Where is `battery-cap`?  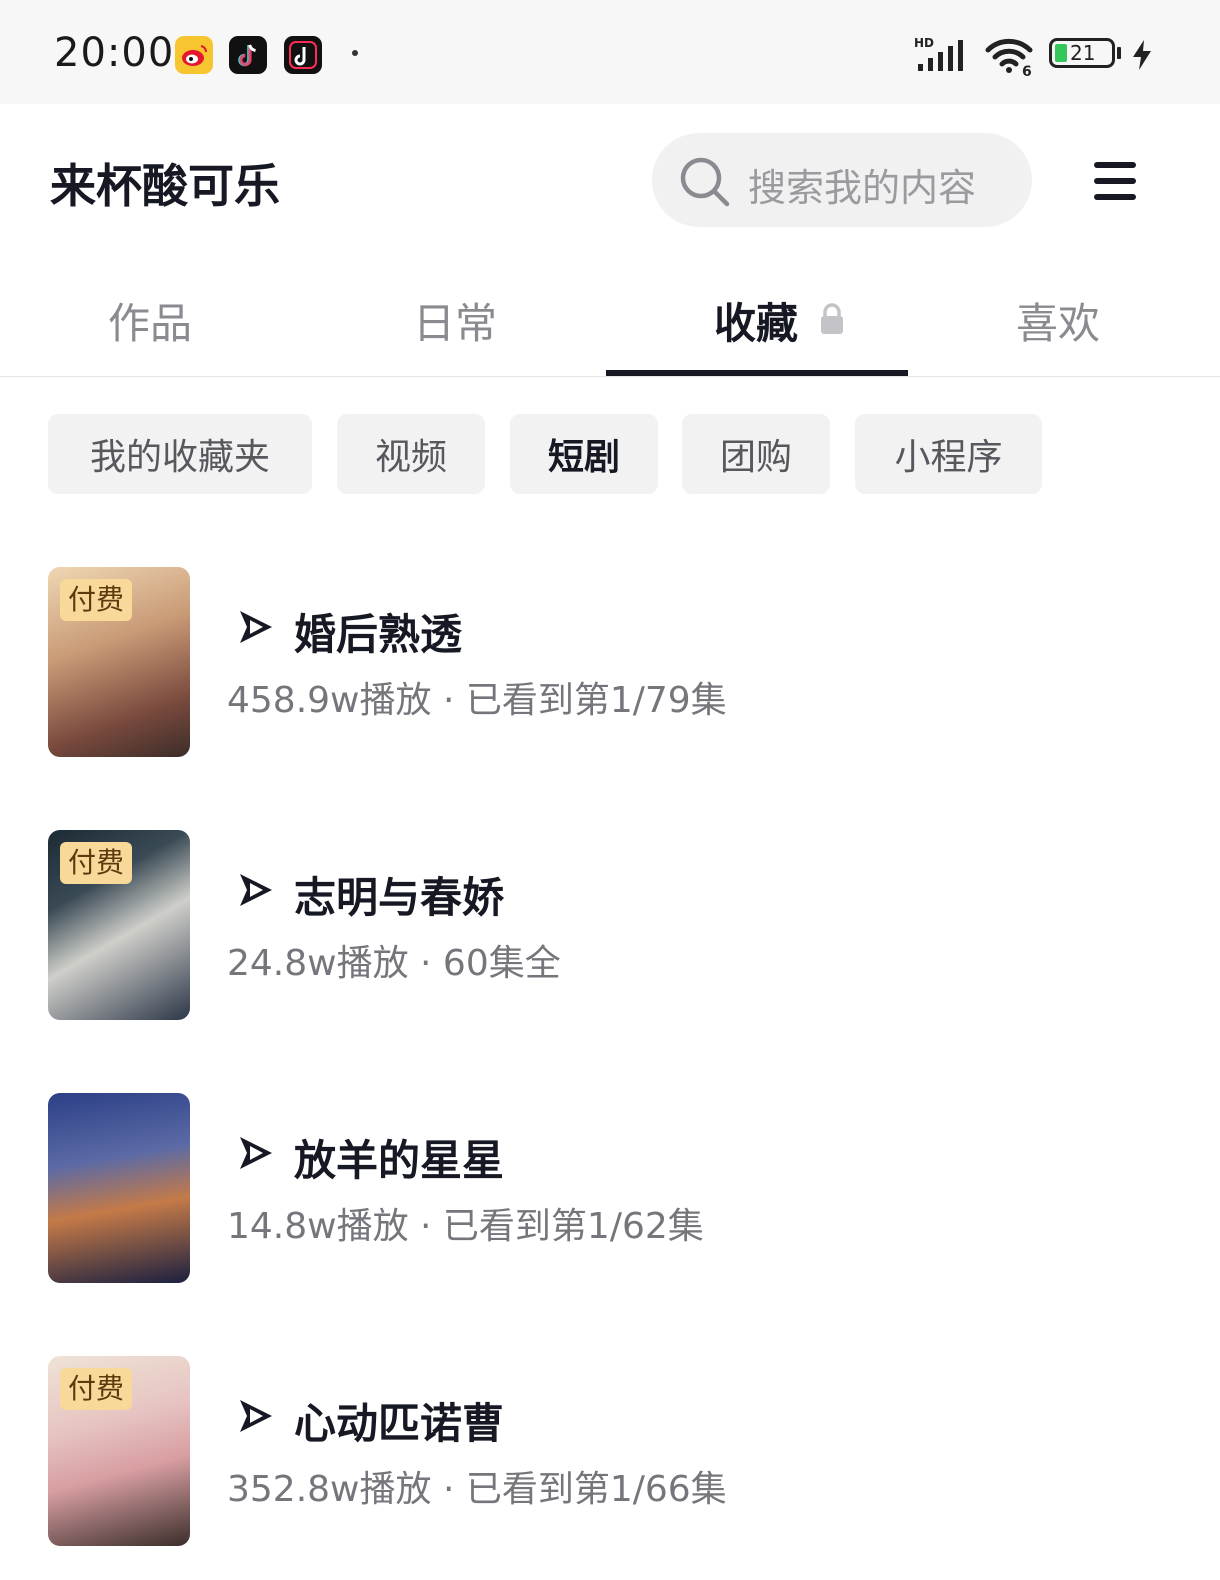 battery-cap is located at coordinates (1119, 53).